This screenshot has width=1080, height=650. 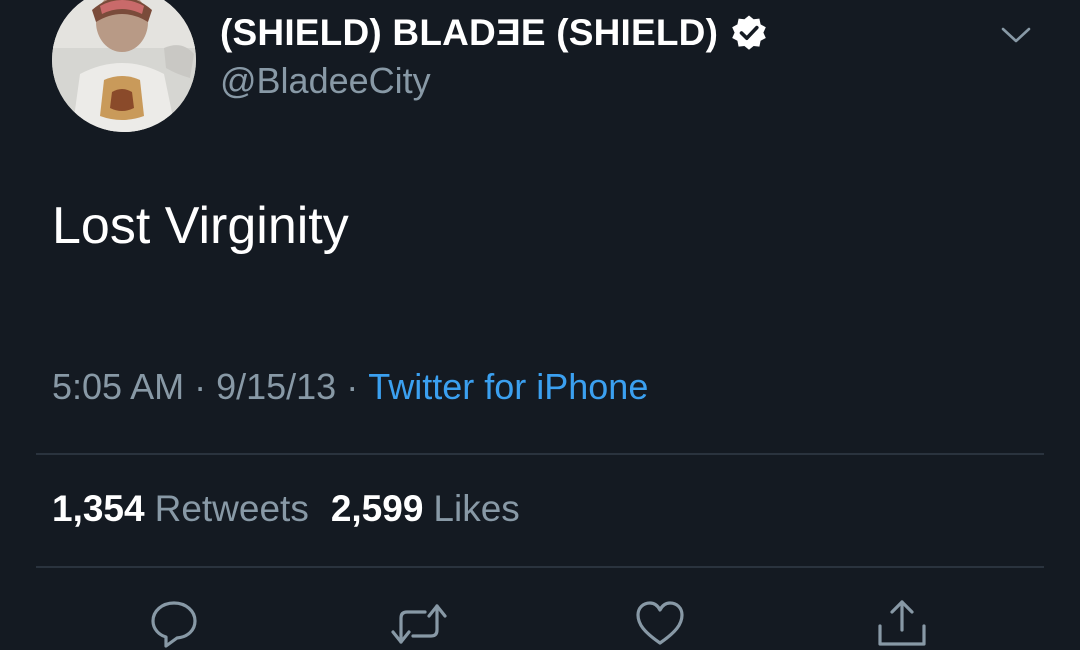 I want to click on verified-badge-icon, so click(x=749, y=32).